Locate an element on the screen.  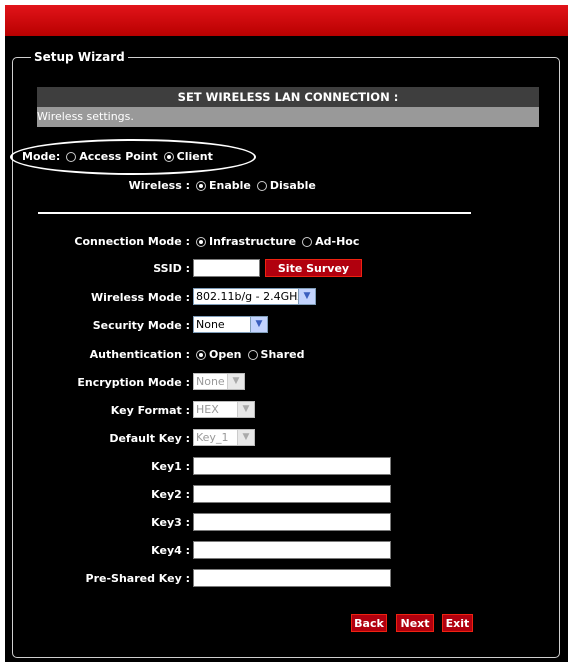
infrastructure-label: Infrastructure is located at coordinates (253, 241).